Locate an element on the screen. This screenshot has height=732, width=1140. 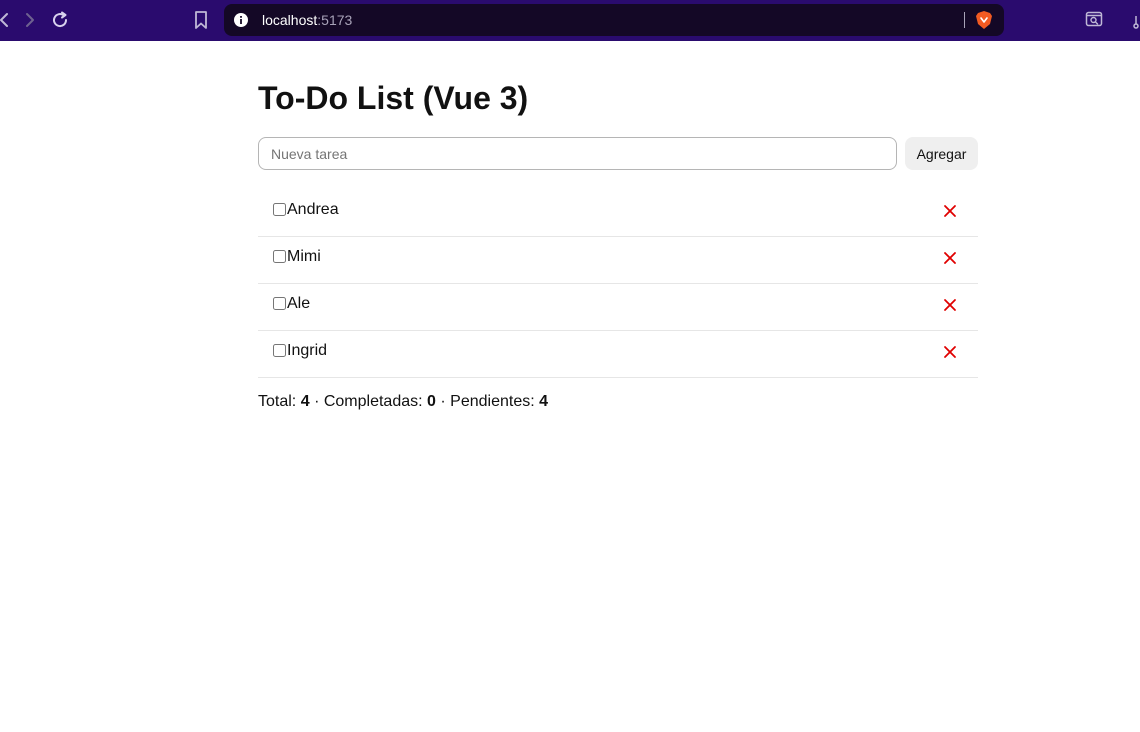
completed-count: 0 is located at coordinates (431, 401).